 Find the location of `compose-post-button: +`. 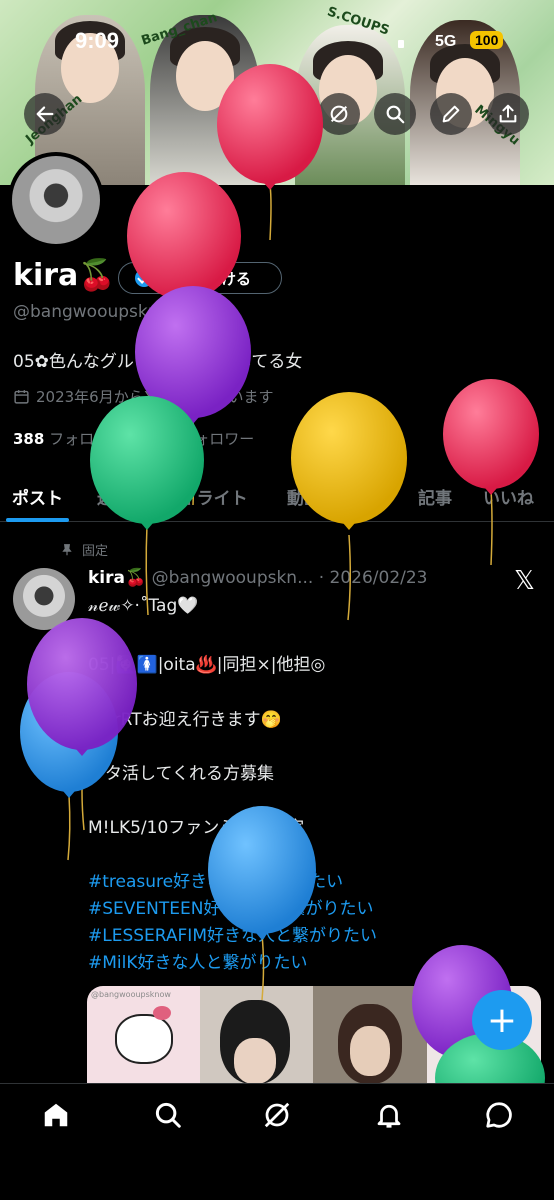

compose-post-button: + is located at coordinates (502, 1020).